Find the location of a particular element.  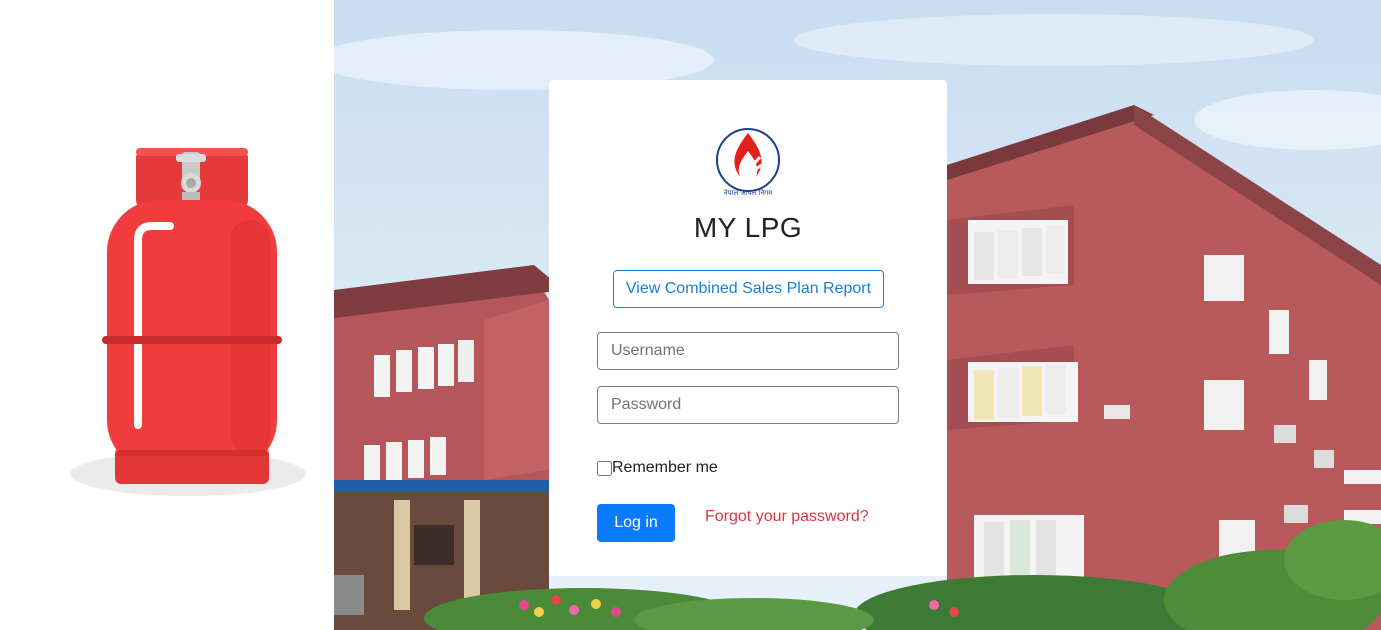

app-title: MY LPG is located at coordinates (748, 227).